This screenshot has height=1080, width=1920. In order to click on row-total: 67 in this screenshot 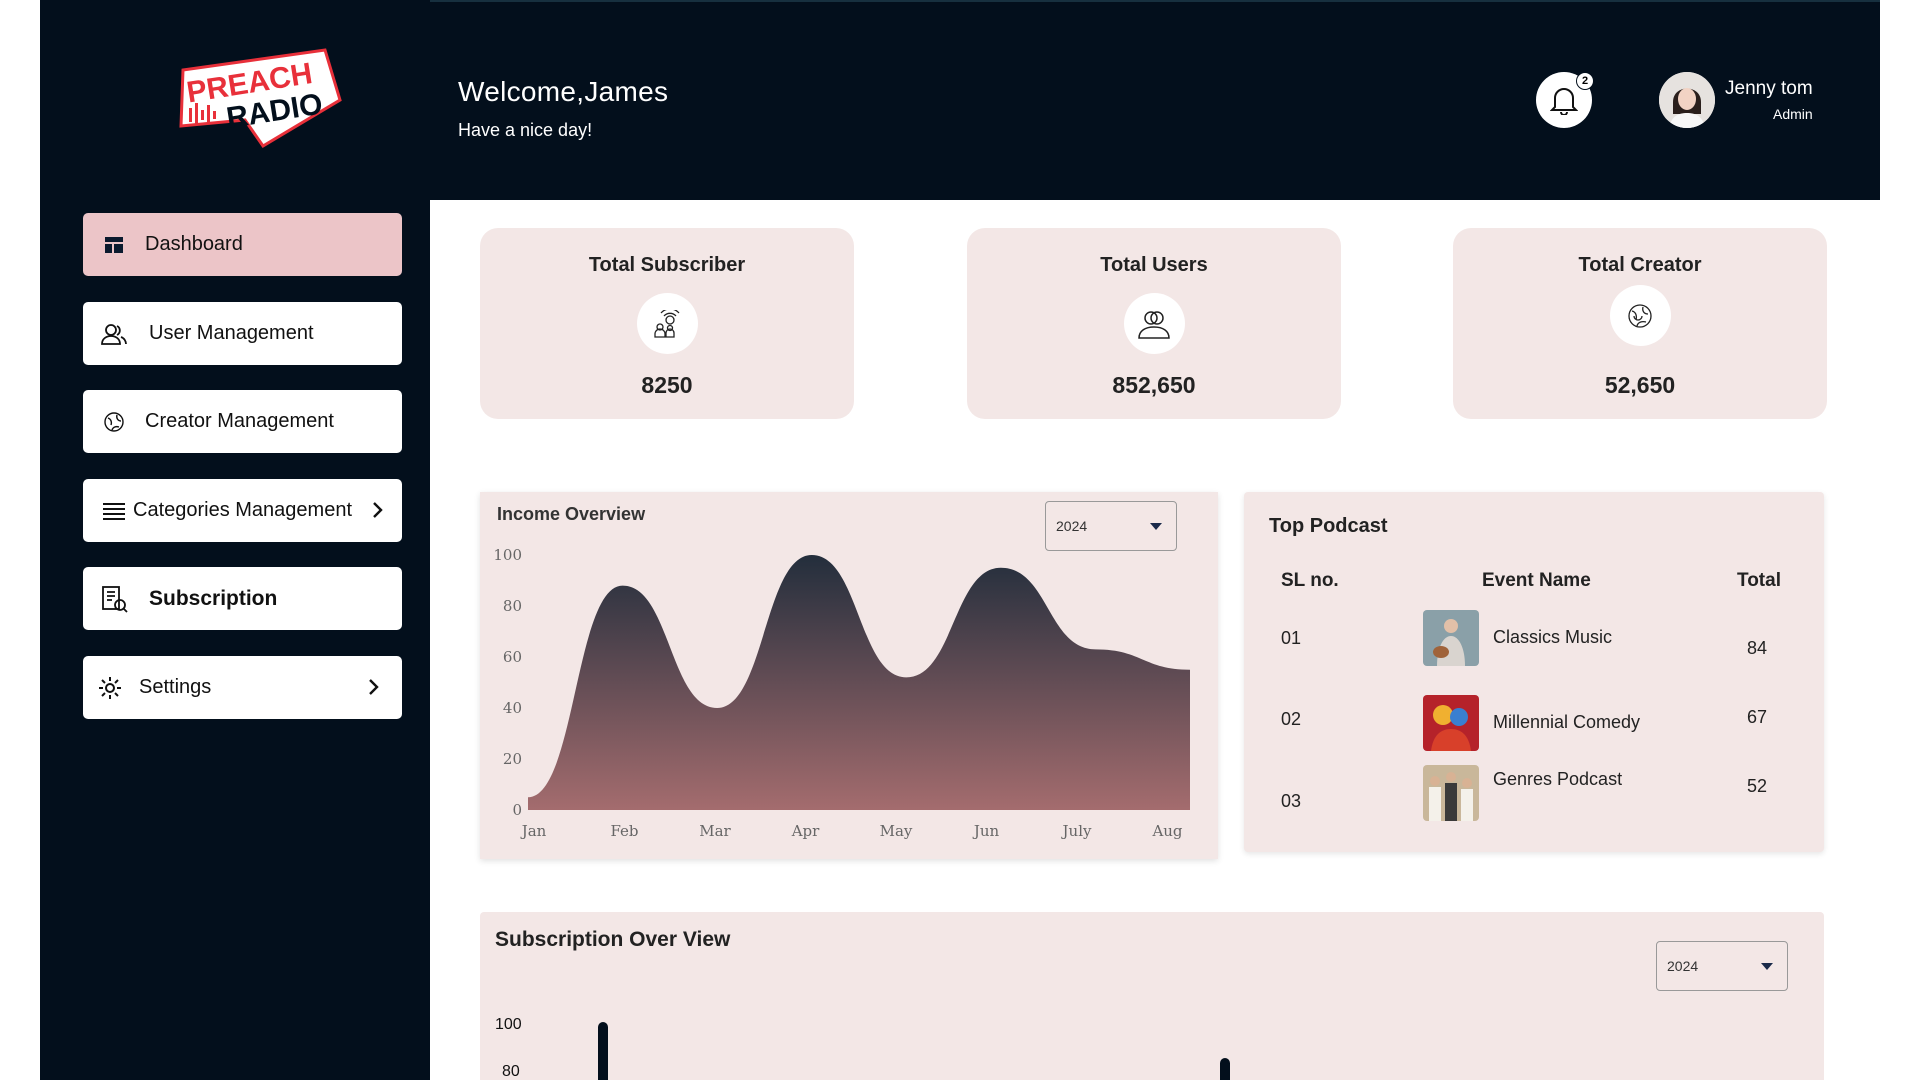, I will do `click(1757, 717)`.